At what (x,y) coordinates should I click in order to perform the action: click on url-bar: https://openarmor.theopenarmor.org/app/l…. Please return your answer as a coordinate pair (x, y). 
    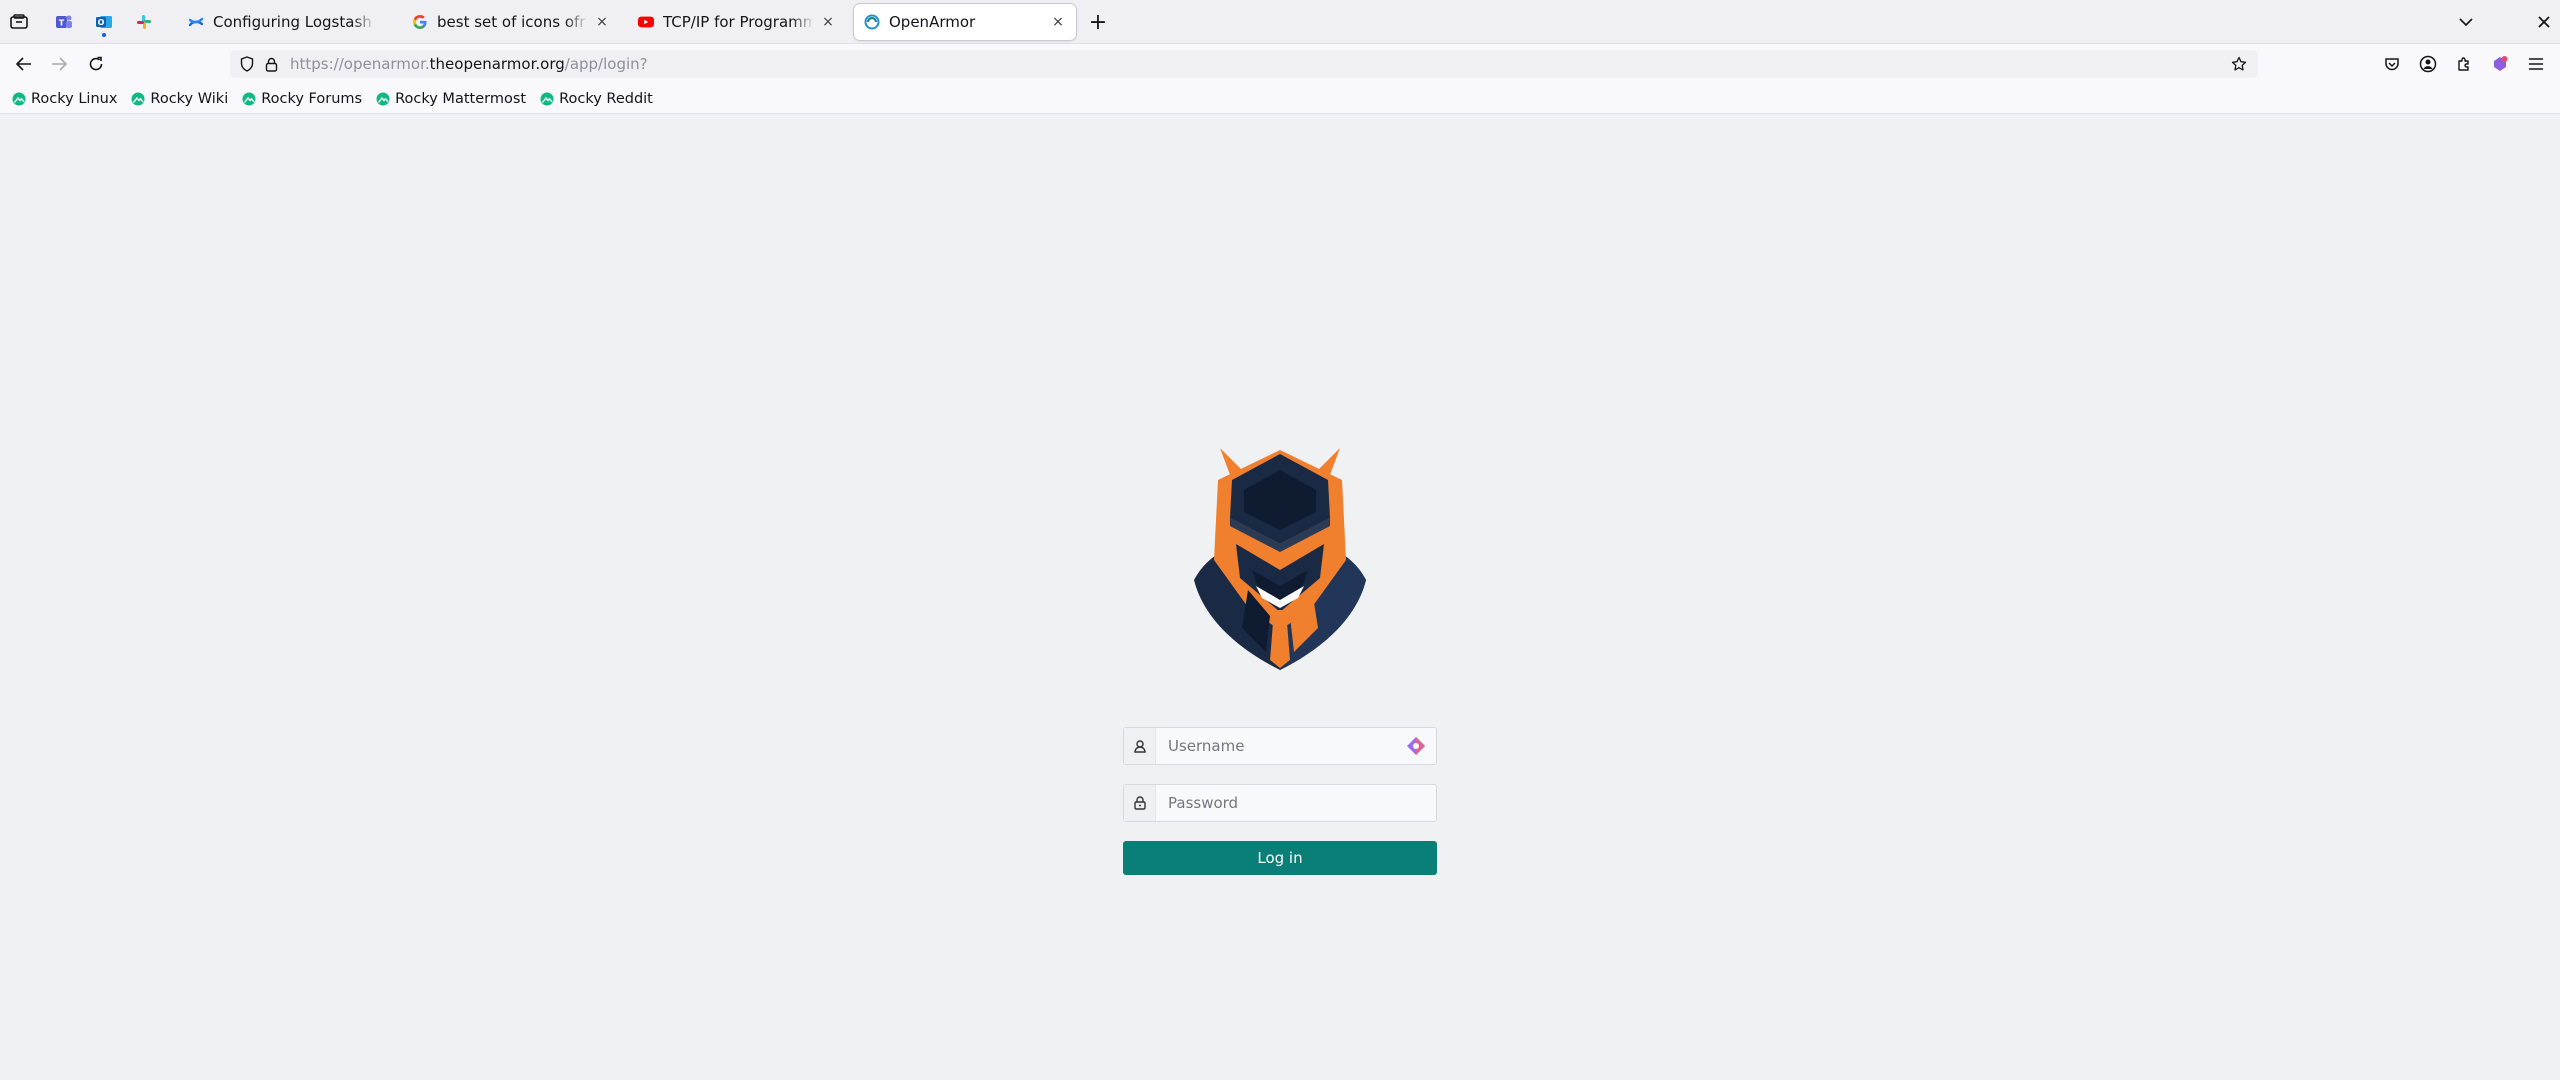
    Looking at the image, I should click on (1244, 64).